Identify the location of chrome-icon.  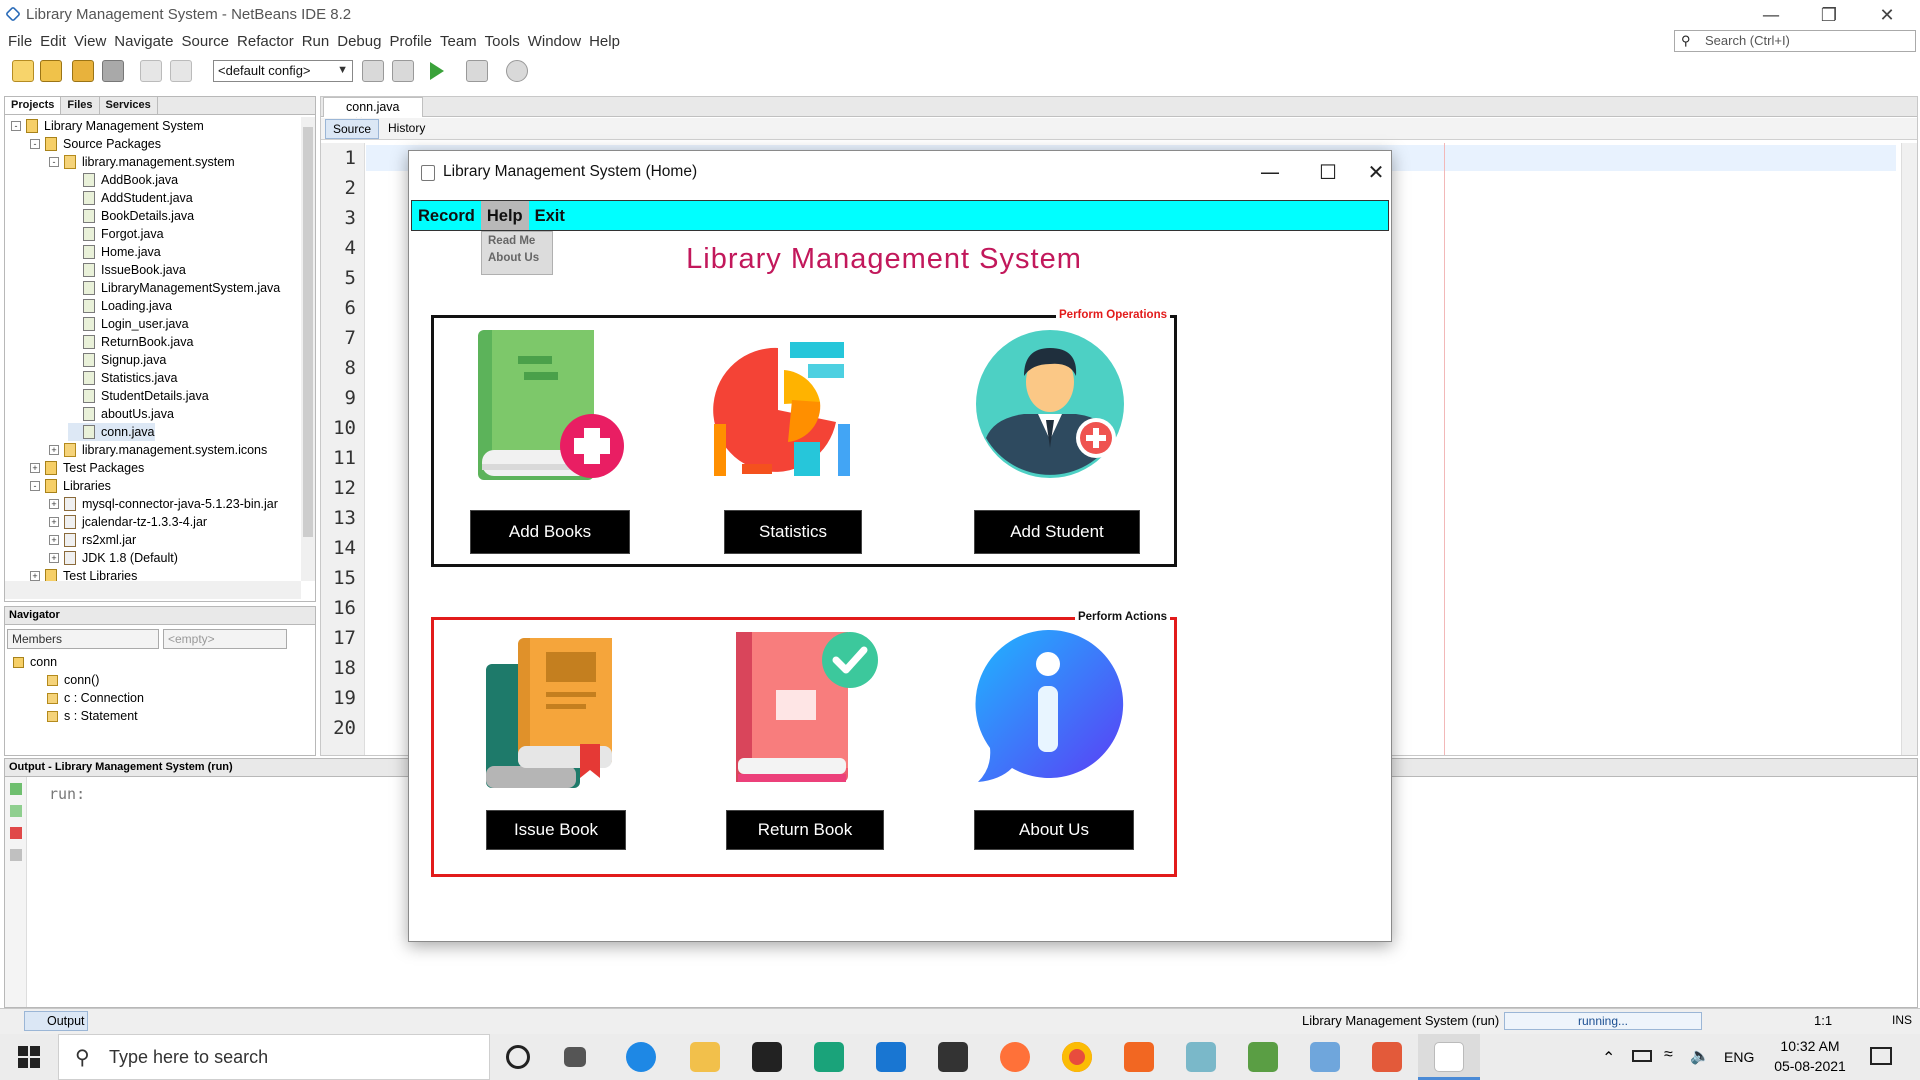
(1077, 1057).